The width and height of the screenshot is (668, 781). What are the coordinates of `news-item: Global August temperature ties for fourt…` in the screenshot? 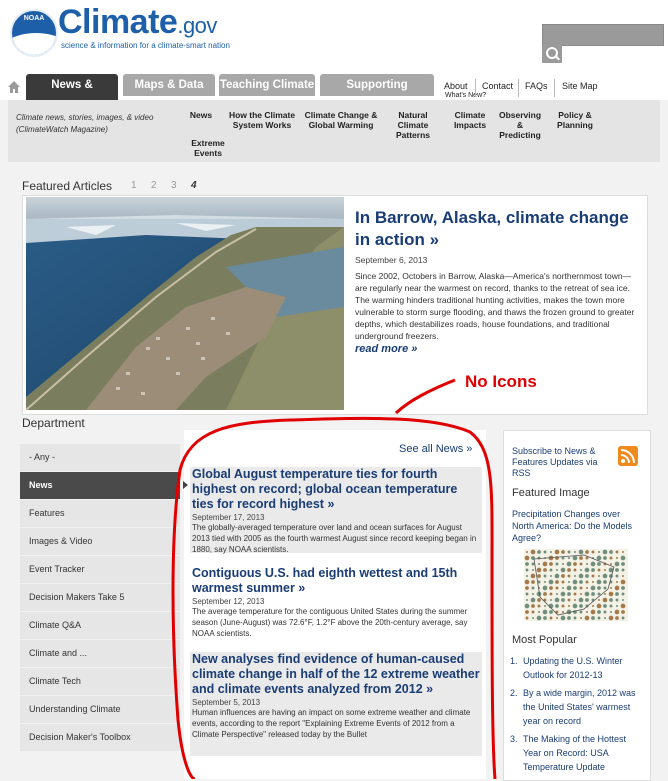 It's located at (336, 510).